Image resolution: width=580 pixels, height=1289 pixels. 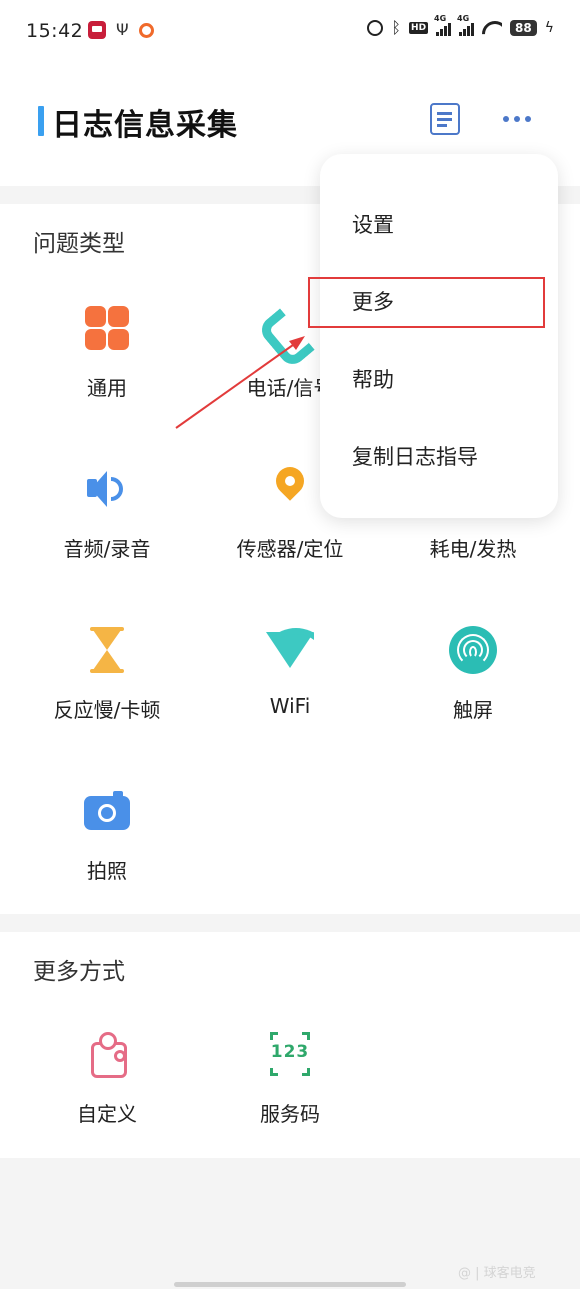 I want to click on grid-item-custom: 自定义, so click(x=107, y=1078).